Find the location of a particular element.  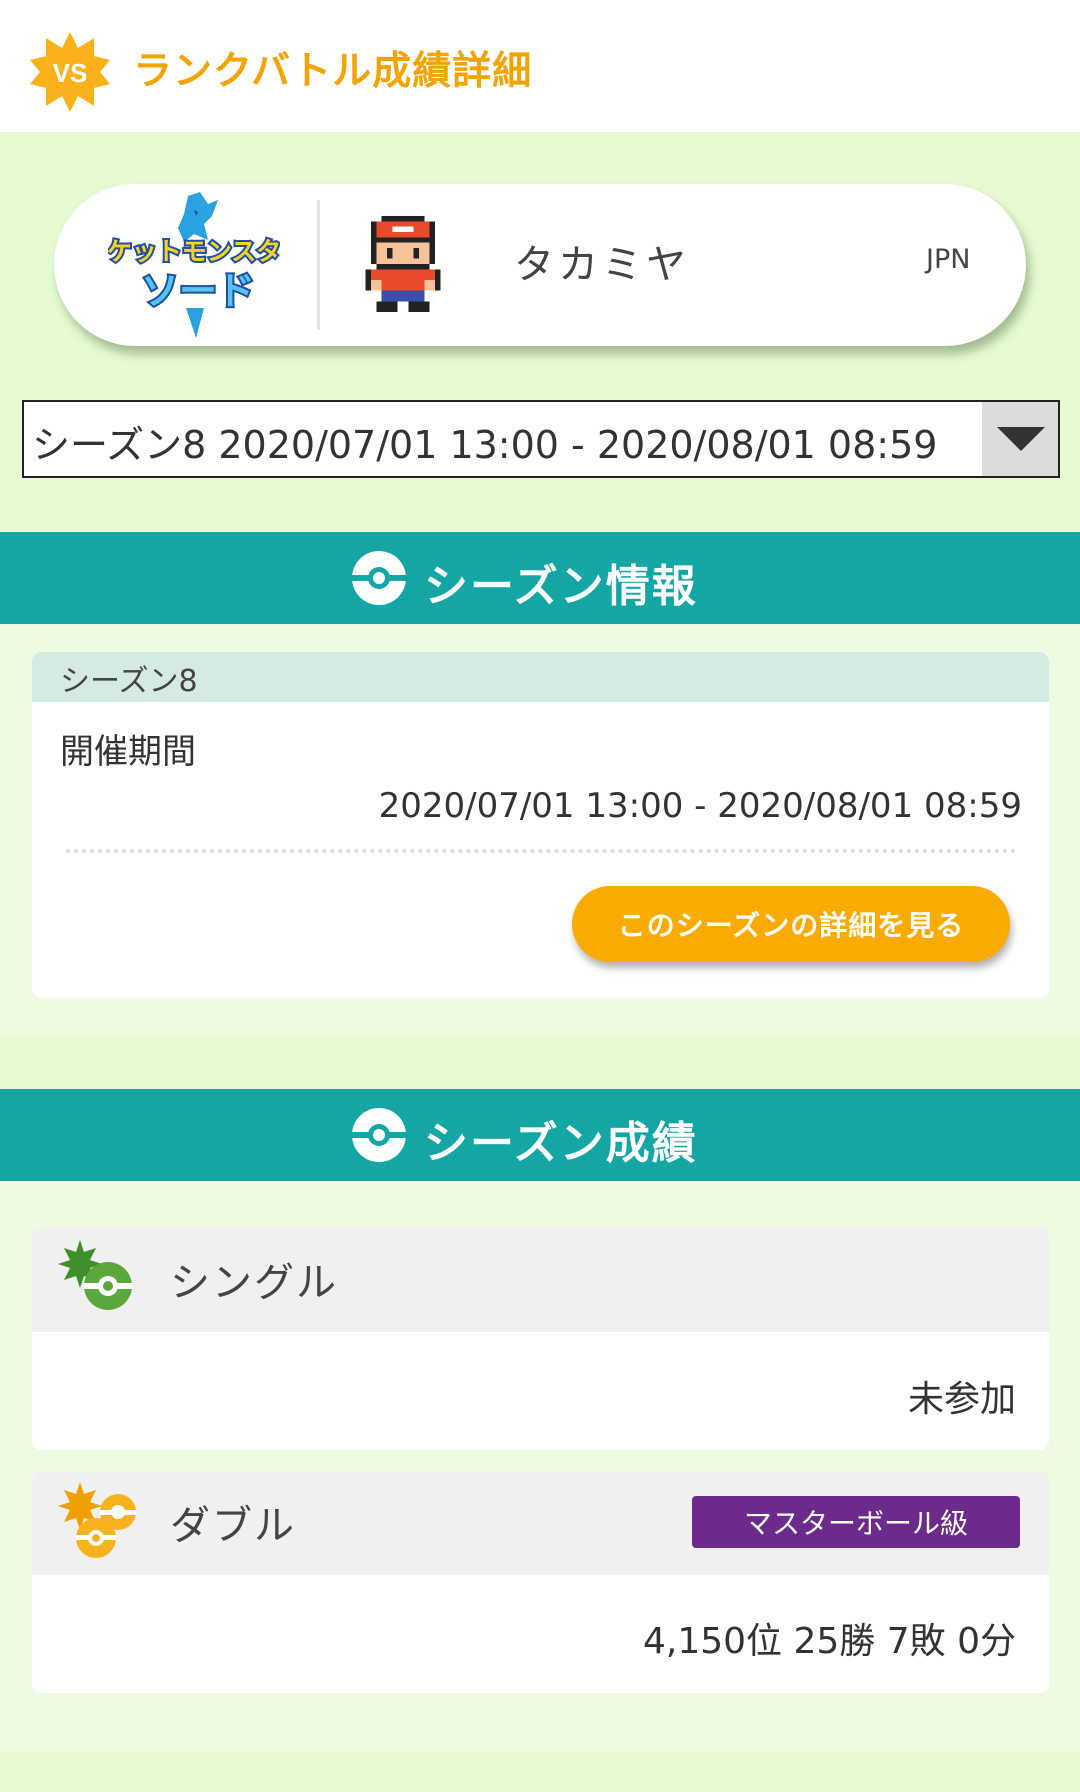

double-result-value: 4,150位 25勝 7敗 0分 is located at coordinates (829, 1641).